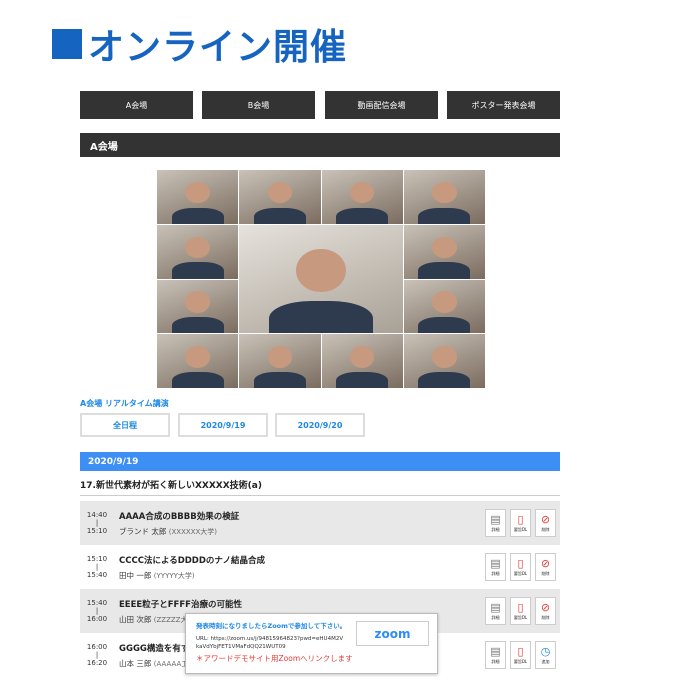  I want to click on end-time: 15:10, so click(97, 531).